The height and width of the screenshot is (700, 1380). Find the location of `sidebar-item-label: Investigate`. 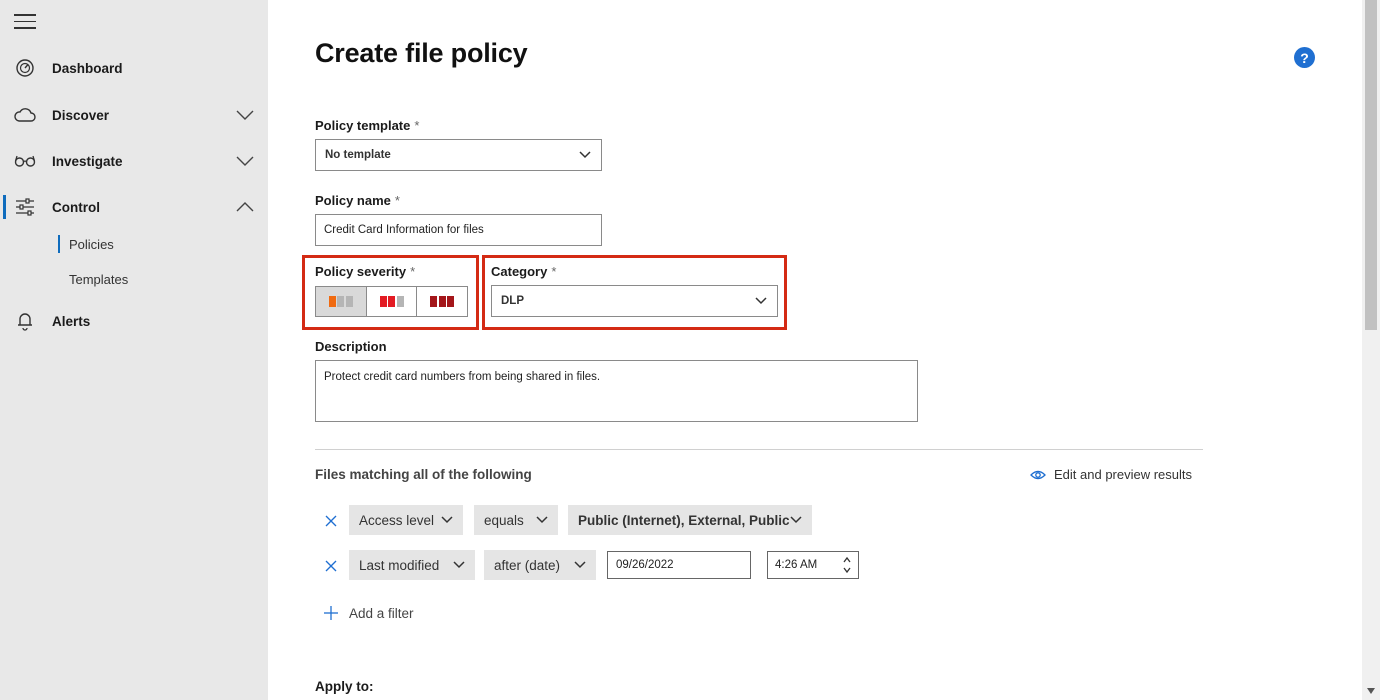

sidebar-item-label: Investigate is located at coordinates (87, 161).